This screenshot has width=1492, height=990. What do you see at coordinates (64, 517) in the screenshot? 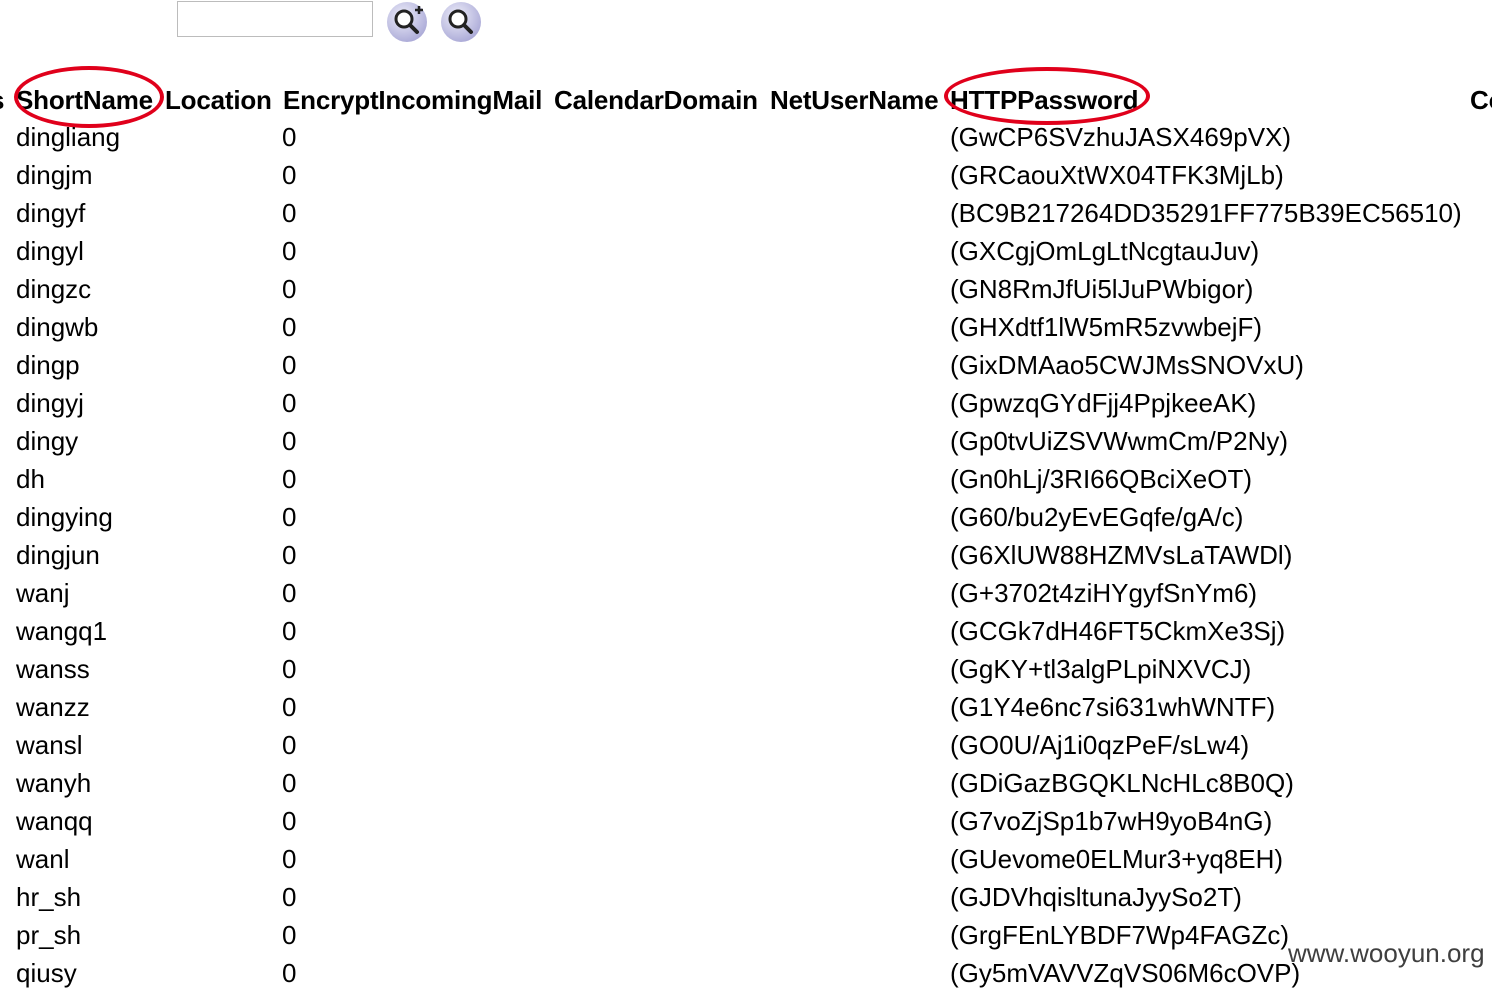
I see `cell-shortname: dingying` at bounding box center [64, 517].